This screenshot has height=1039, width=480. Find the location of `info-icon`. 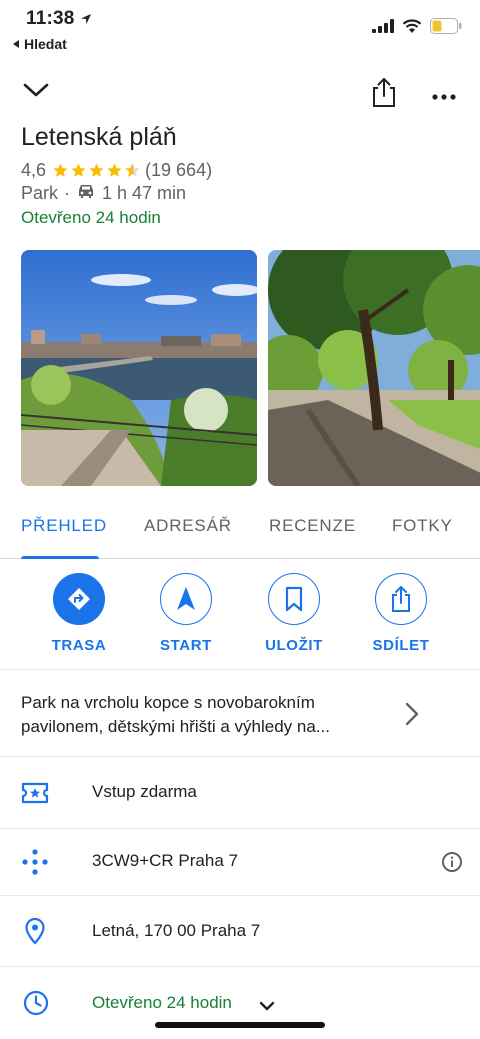

info-icon is located at coordinates (452, 864).